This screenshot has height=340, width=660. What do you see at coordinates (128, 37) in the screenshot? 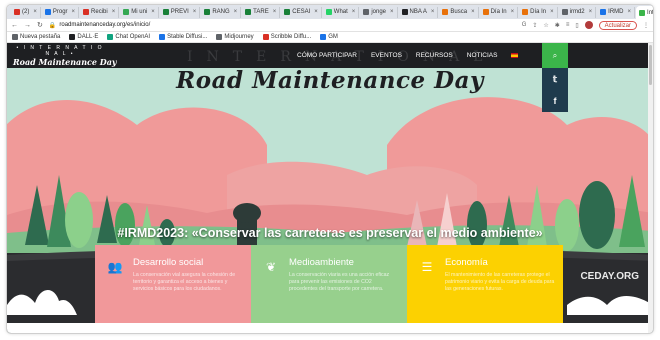
I see `bookmark-item: Chat OpenAI` at bounding box center [128, 37].